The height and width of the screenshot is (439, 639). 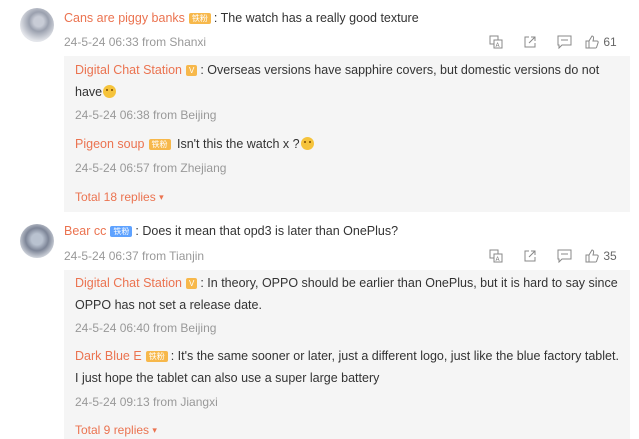 What do you see at coordinates (146, 402) in the screenshot?
I see `reply-meta: 24-5-24 09:13 from Jiangxi` at bounding box center [146, 402].